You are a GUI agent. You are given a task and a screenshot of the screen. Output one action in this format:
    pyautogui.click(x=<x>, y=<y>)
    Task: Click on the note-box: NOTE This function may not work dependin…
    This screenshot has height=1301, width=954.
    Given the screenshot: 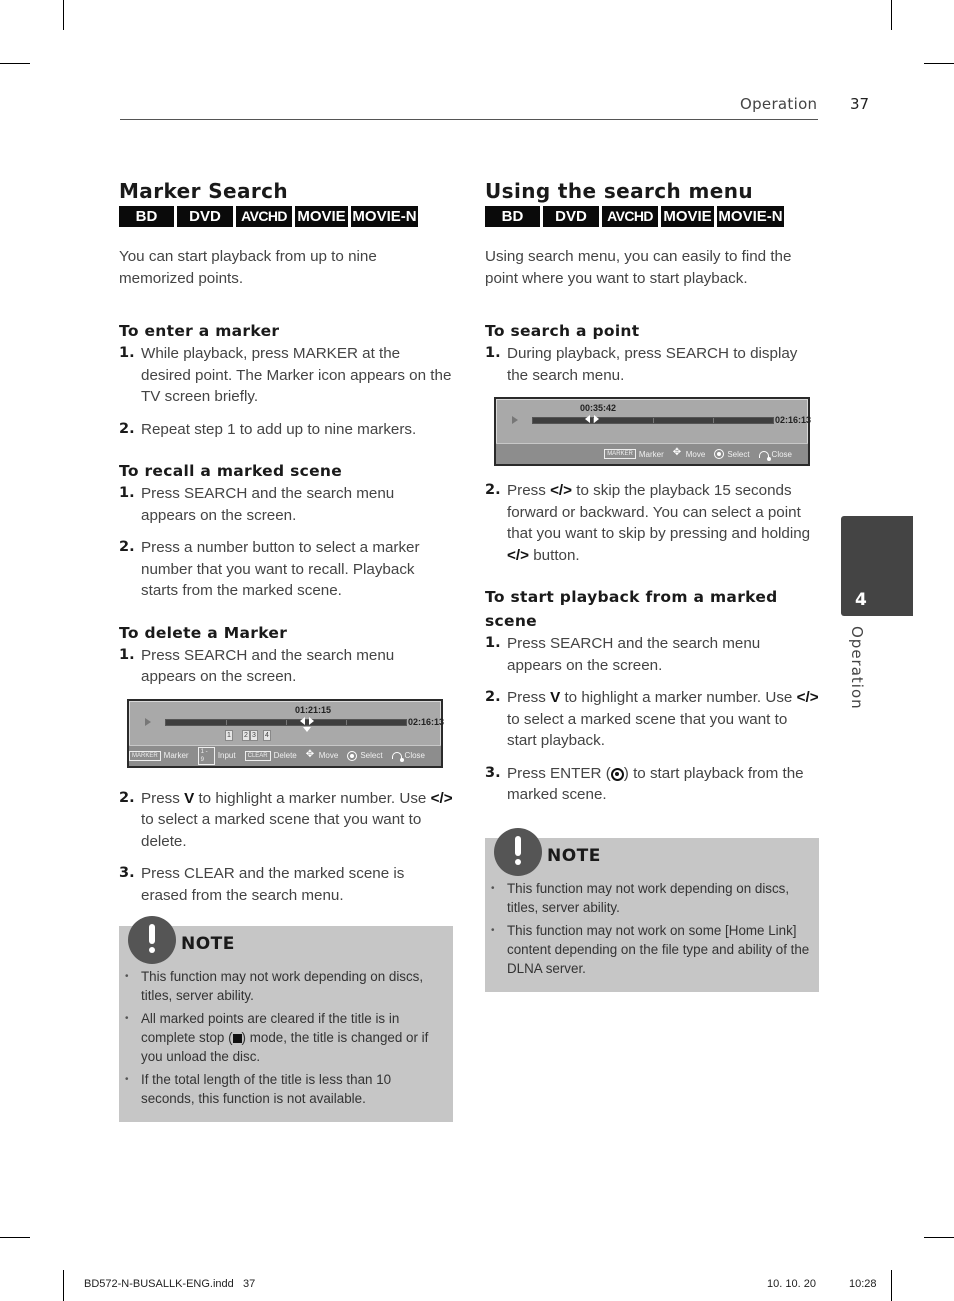 What is the action you would take?
    pyautogui.click(x=652, y=909)
    